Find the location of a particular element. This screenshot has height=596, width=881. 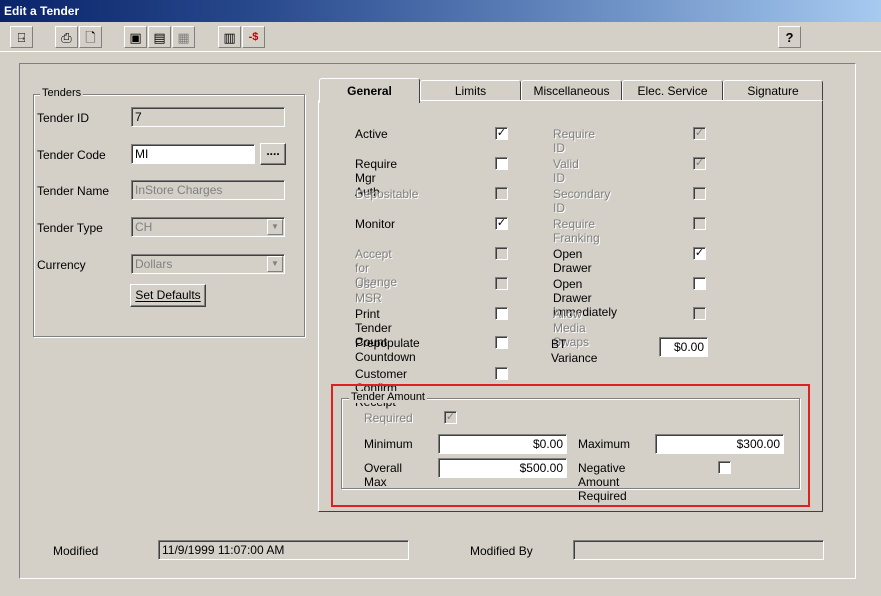

help-pointer-icon: ? is located at coordinates (789, 37).